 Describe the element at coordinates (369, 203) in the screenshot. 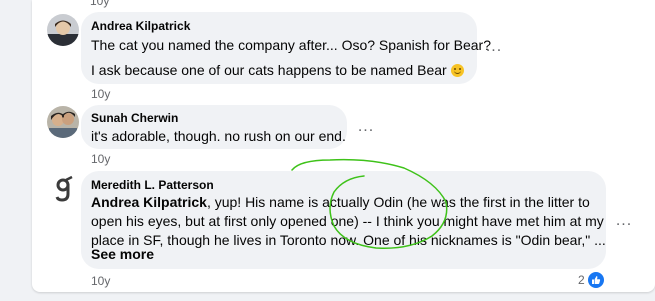

I see `hand-drawn-circle-annotation` at that location.